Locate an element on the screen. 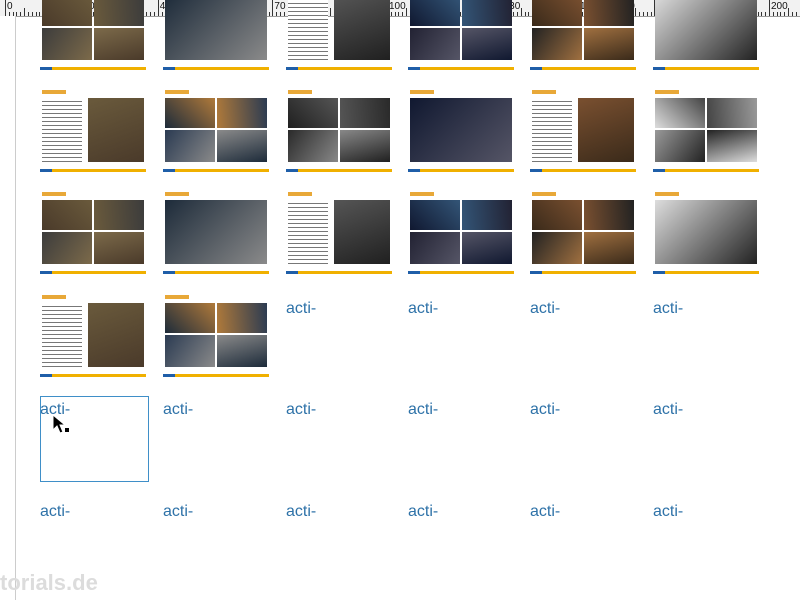 The width and height of the screenshot is (800, 600). ruler-number: 0 is located at coordinates (10, 6).